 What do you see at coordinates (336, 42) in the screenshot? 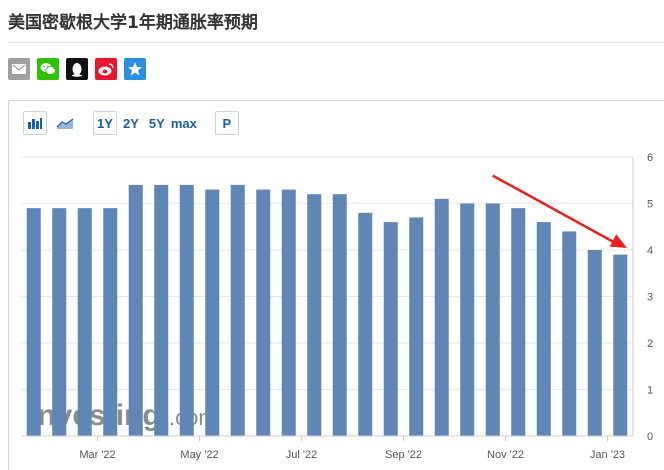
I see `divider` at bounding box center [336, 42].